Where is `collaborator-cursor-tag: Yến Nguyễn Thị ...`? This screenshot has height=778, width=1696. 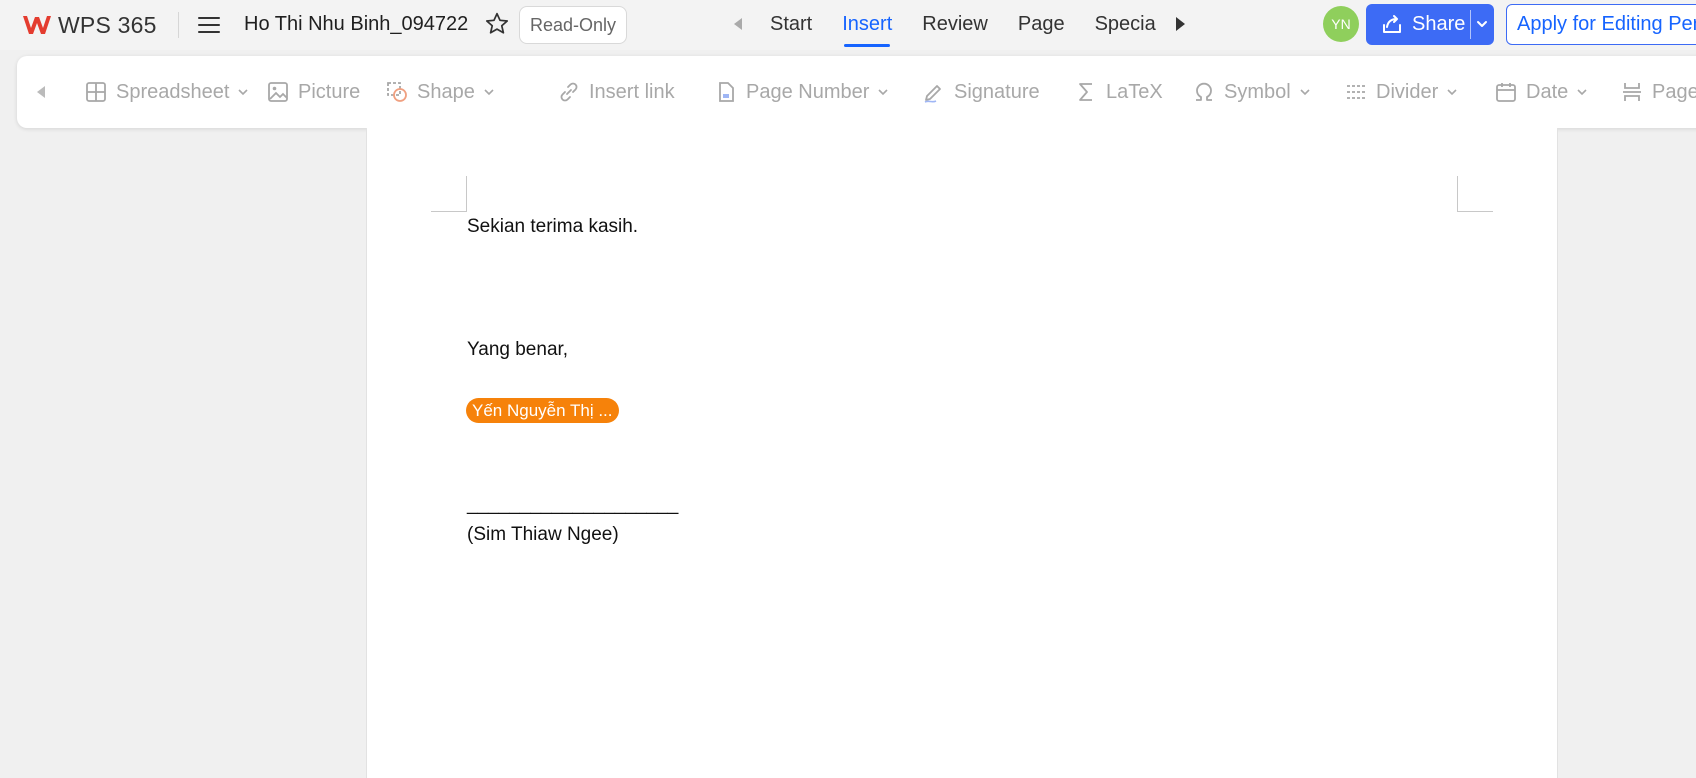
collaborator-cursor-tag: Yến Nguyễn Thị ... is located at coordinates (542, 410).